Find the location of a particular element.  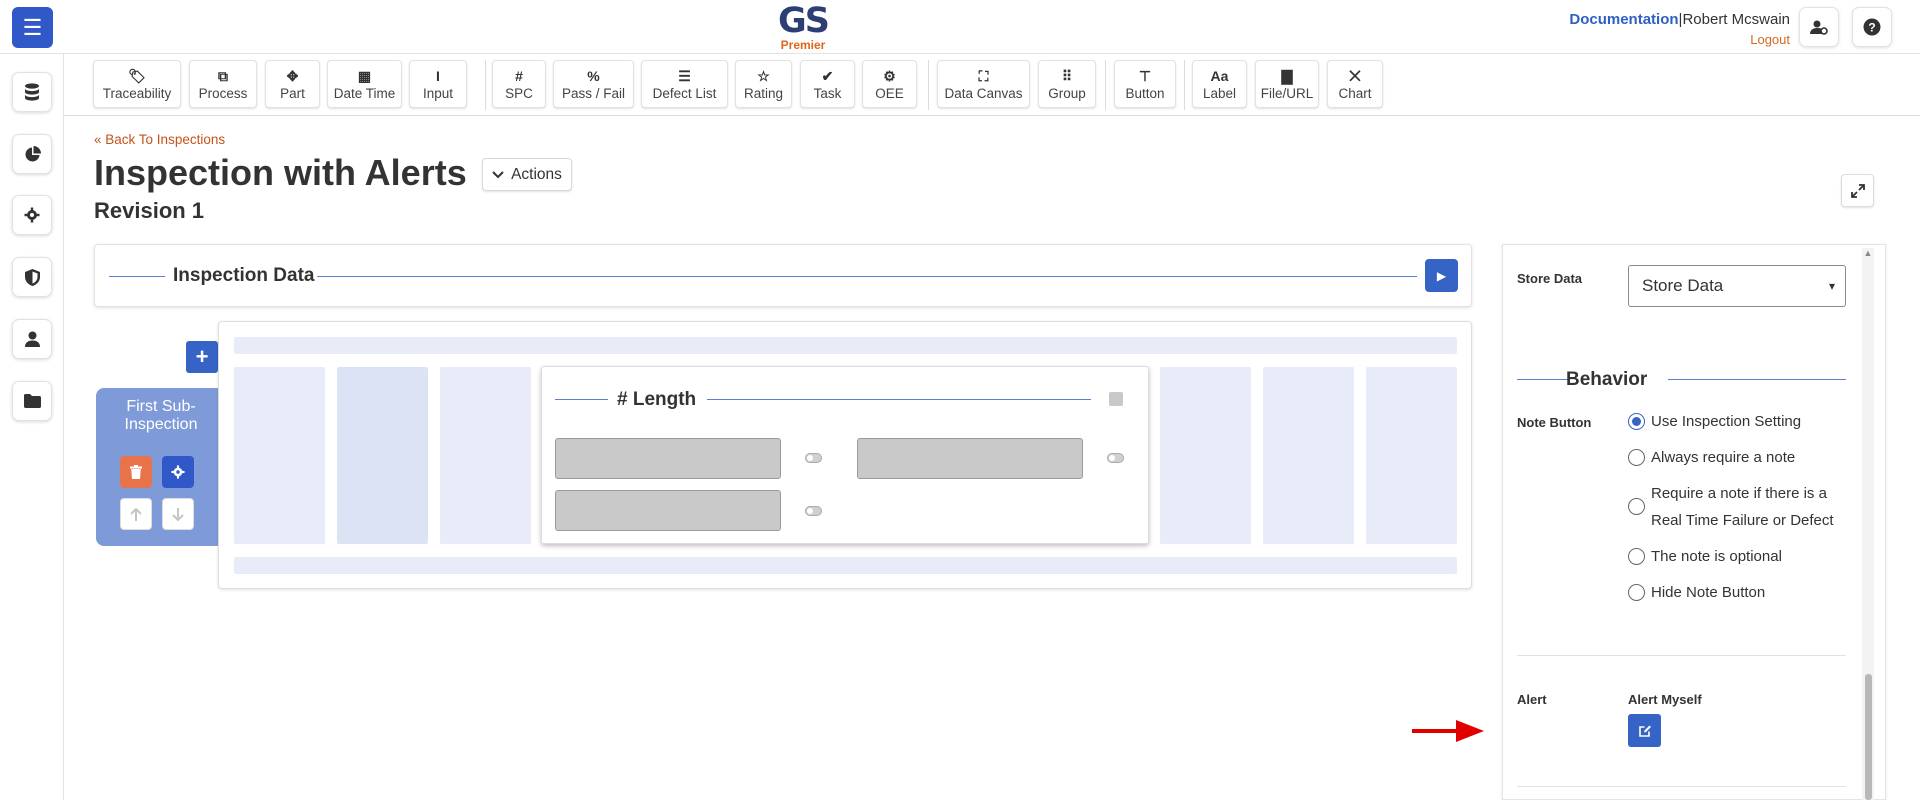

tool-label: Traceability is located at coordinates (137, 93).